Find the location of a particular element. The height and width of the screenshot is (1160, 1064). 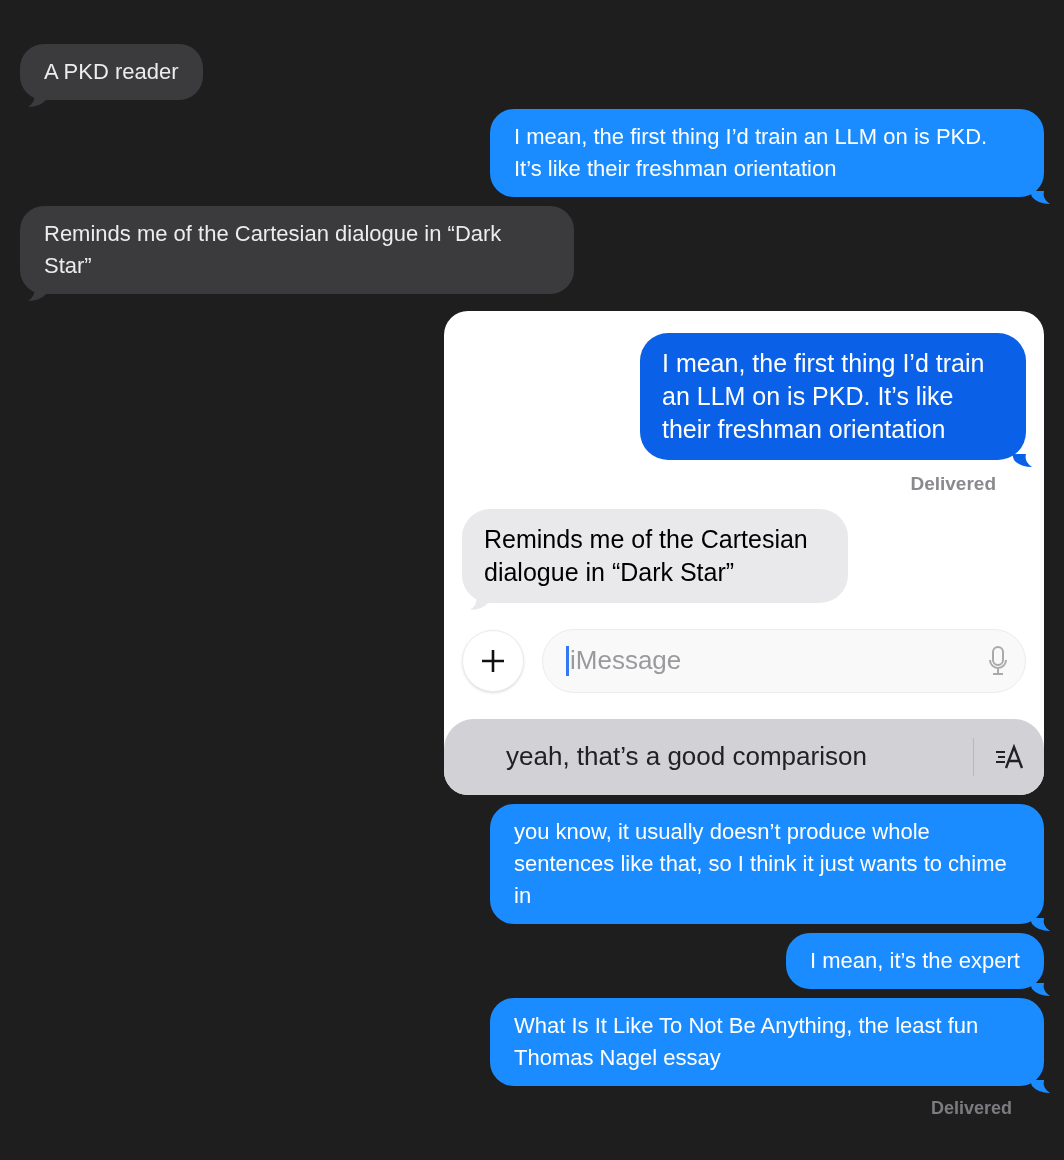

text-format-icon is located at coordinates (1010, 756).